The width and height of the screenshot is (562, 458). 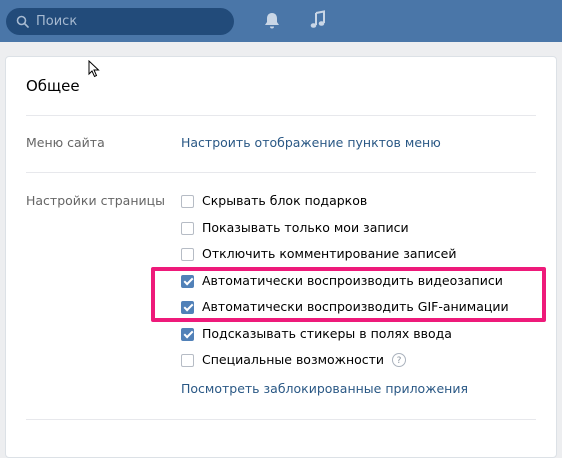 What do you see at coordinates (329, 253) in the screenshot?
I see `checkbox-label: Отключить комментирование записей` at bounding box center [329, 253].